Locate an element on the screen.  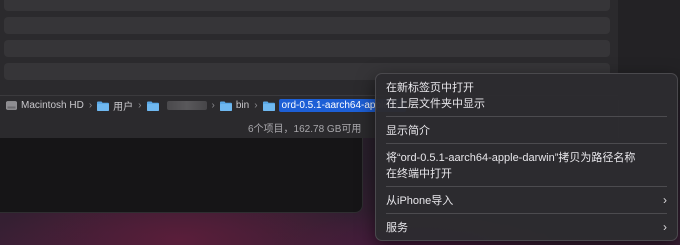
menu-item-services: 服务 › is located at coordinates (526, 227).